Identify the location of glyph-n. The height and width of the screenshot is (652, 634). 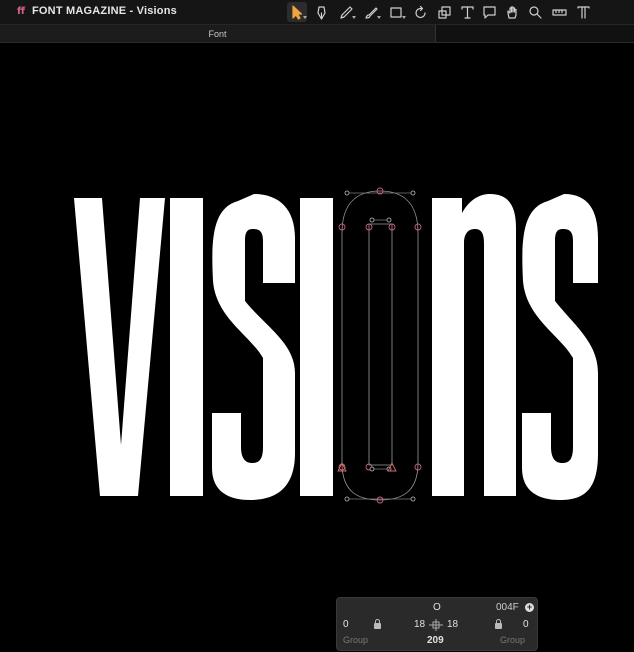
(474, 345).